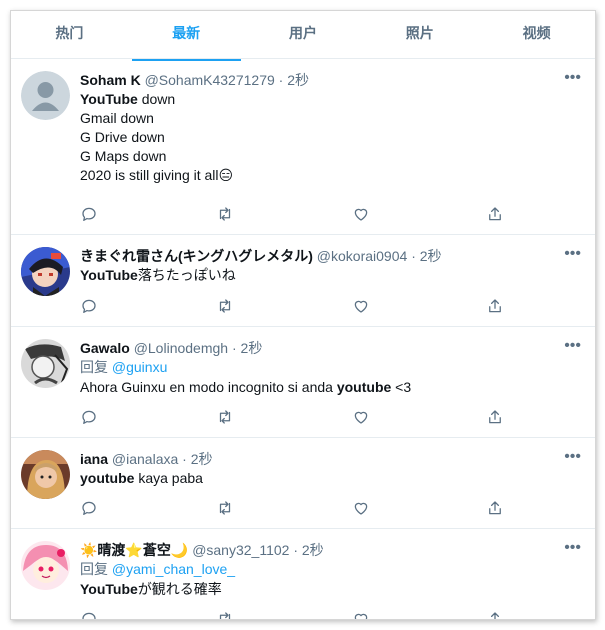 This screenshot has width=605, height=630. I want to click on tab-top: 热门, so click(69, 34).